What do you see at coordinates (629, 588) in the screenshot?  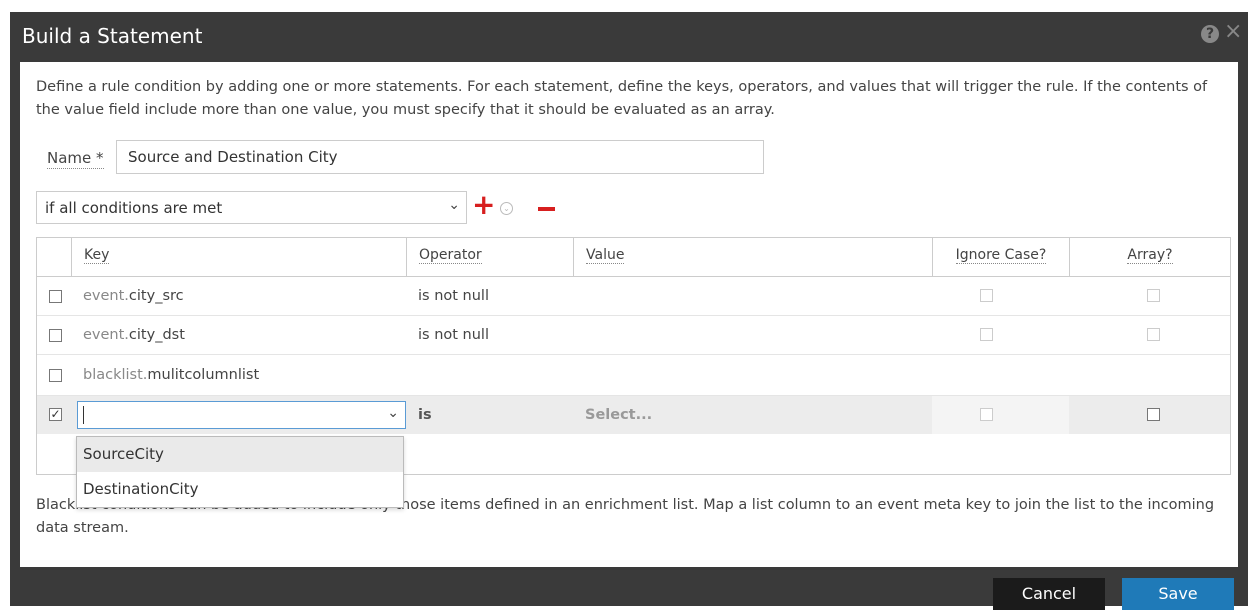 I see `dialog-footer: Cancel Save` at bounding box center [629, 588].